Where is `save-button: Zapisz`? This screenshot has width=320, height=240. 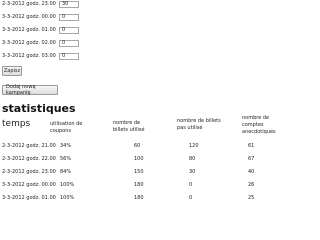
save-button: Zapisz is located at coordinates (12, 71).